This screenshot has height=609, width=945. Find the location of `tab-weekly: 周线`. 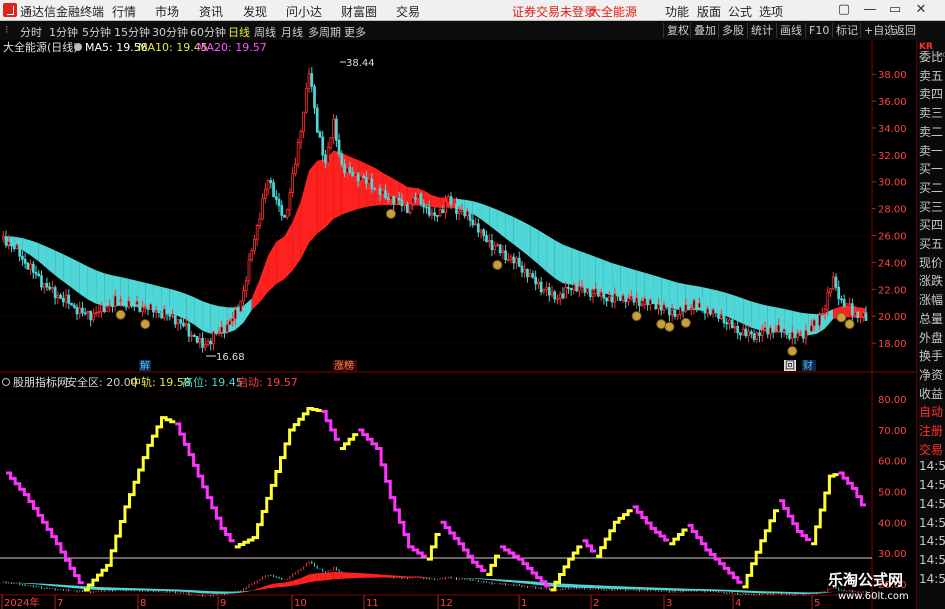

tab-weekly: 周线 is located at coordinates (265, 32).